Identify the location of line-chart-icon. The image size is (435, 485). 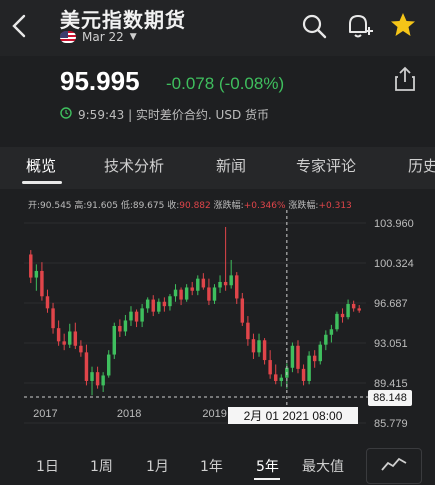
(394, 466).